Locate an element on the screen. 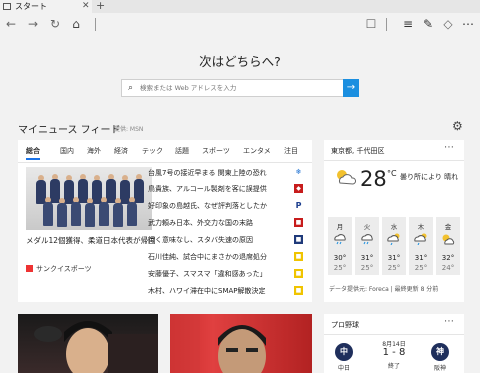 The height and width of the screenshot is (373, 480). forecast-high: 31° is located at coordinates (421, 258).